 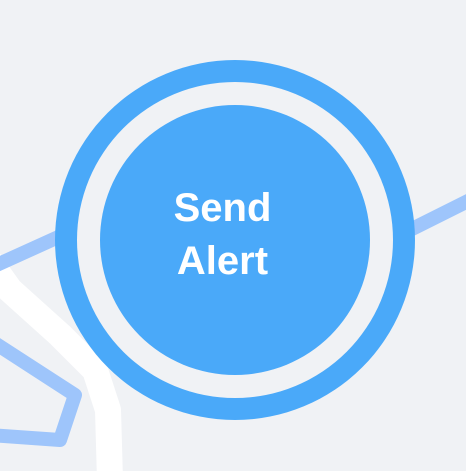 I want to click on send-alert-label-line1: Send, so click(x=222, y=208).